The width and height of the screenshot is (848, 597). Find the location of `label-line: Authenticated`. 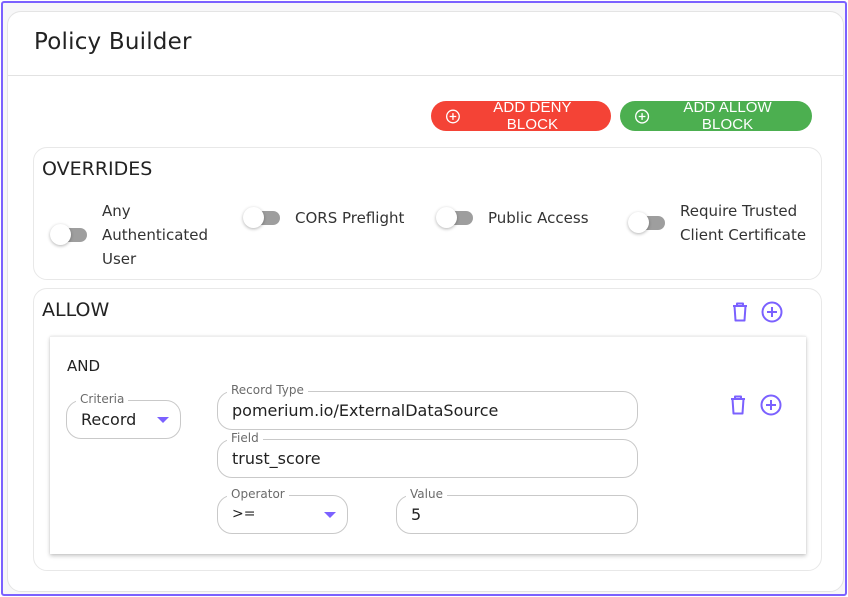

label-line: Authenticated is located at coordinates (155, 235).